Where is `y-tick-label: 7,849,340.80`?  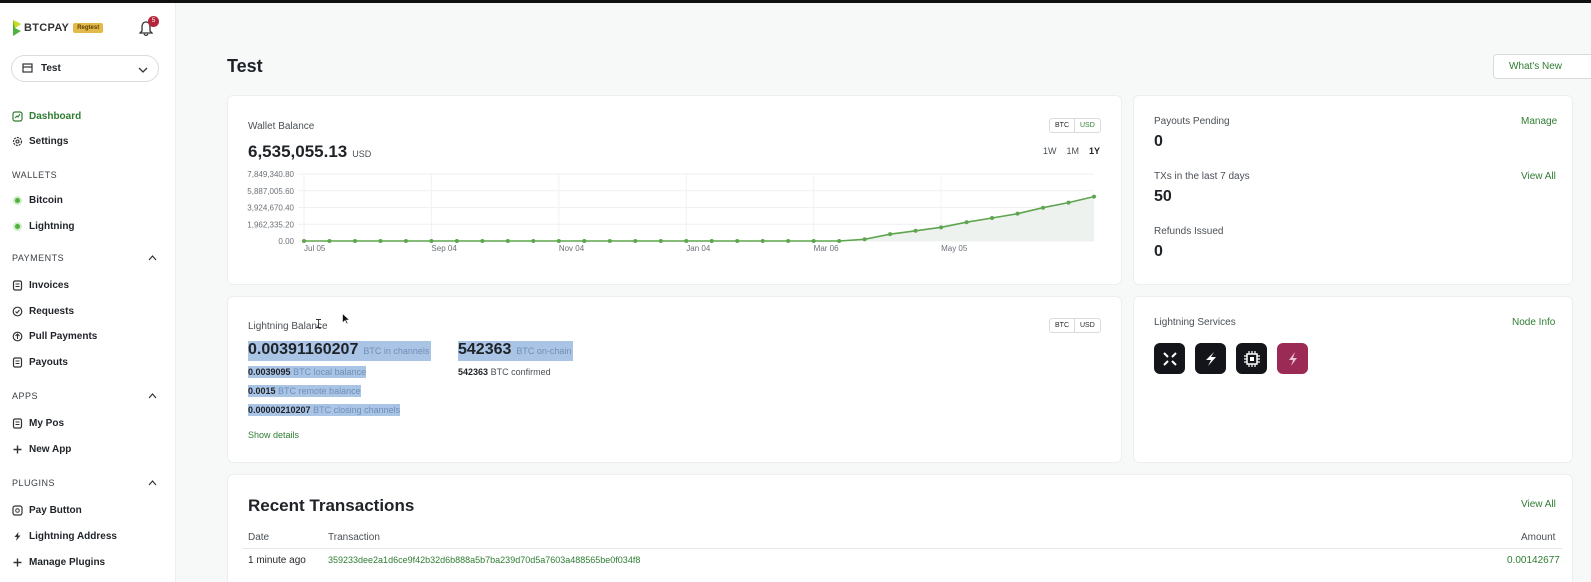
y-tick-label: 7,849,340.80 is located at coordinates (270, 174).